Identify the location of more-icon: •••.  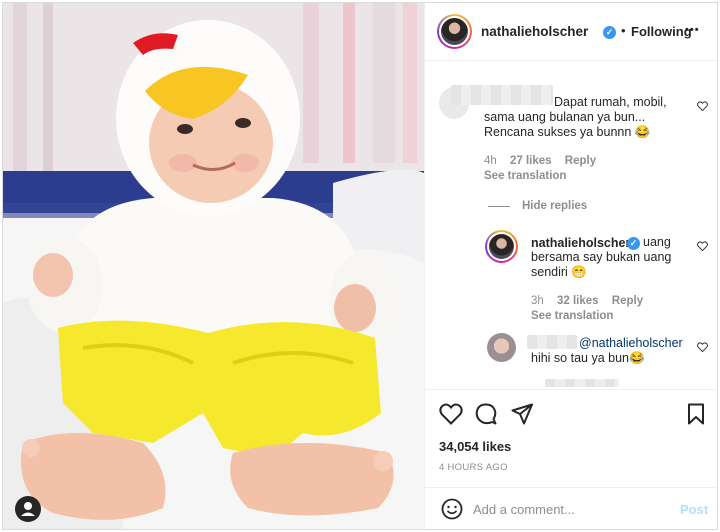
(692, 30).